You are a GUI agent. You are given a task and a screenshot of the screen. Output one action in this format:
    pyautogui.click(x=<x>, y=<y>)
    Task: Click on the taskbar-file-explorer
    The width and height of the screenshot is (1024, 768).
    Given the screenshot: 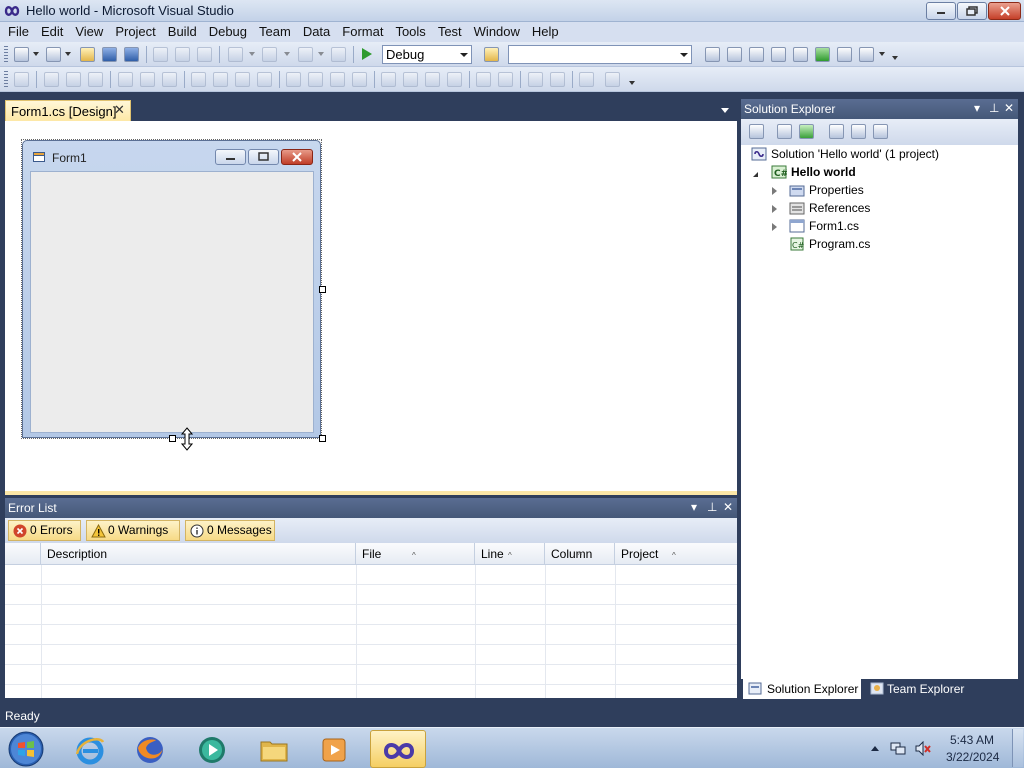 What is the action you would take?
    pyautogui.click(x=274, y=749)
    